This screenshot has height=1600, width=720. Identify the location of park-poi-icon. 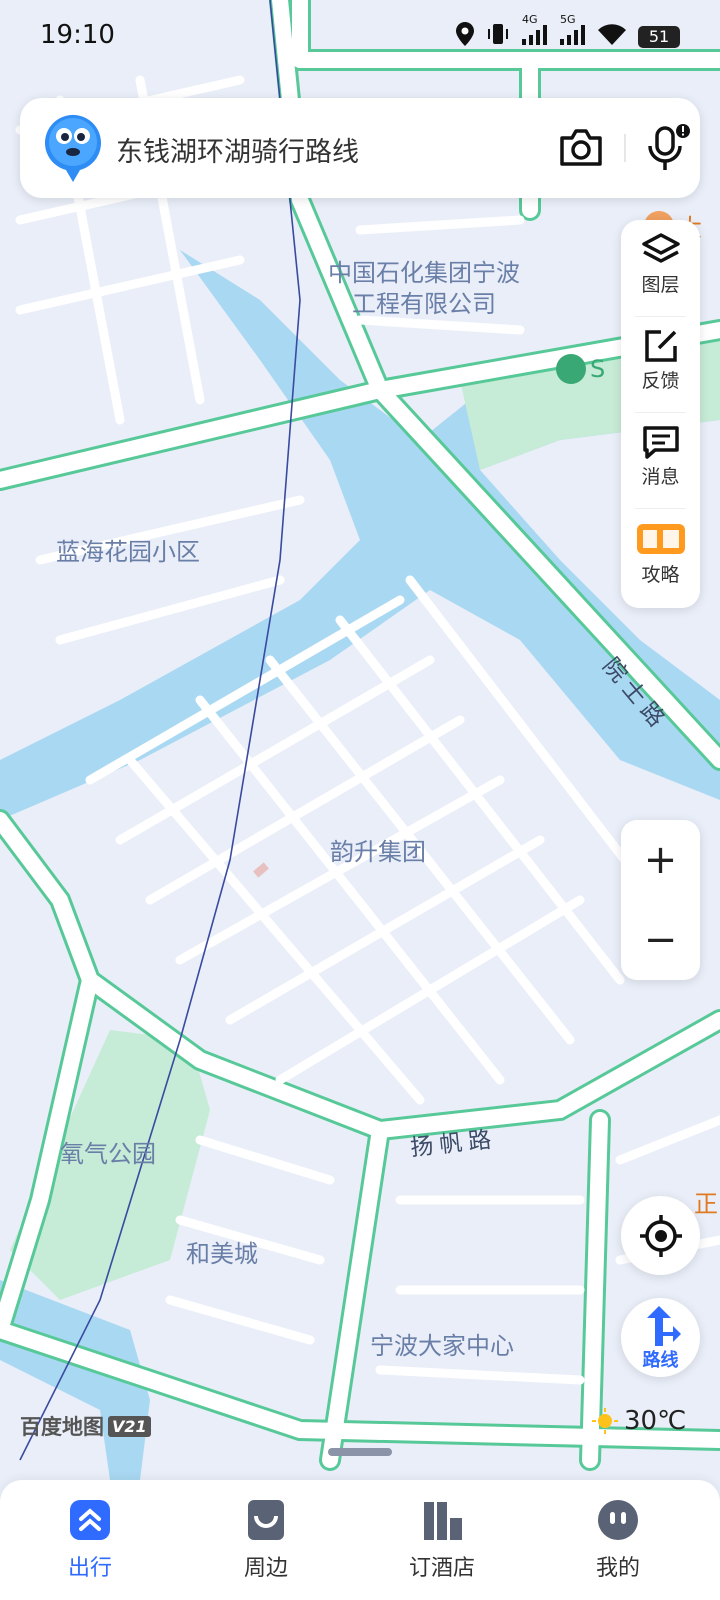
(571, 369).